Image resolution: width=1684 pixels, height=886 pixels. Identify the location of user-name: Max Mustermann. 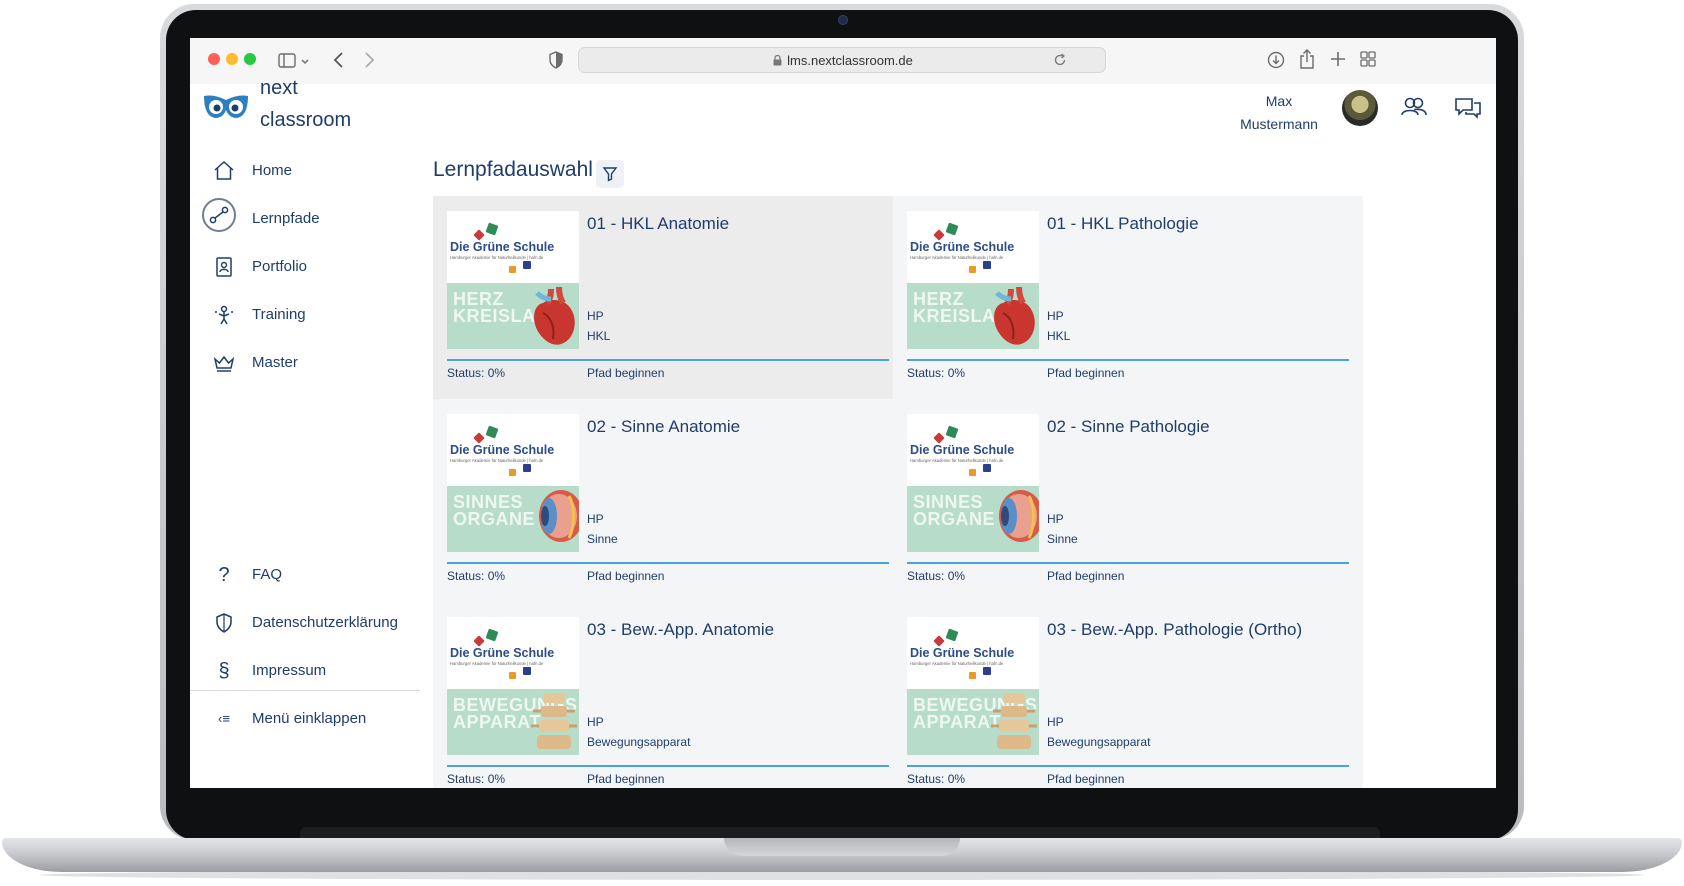
(1279, 113).